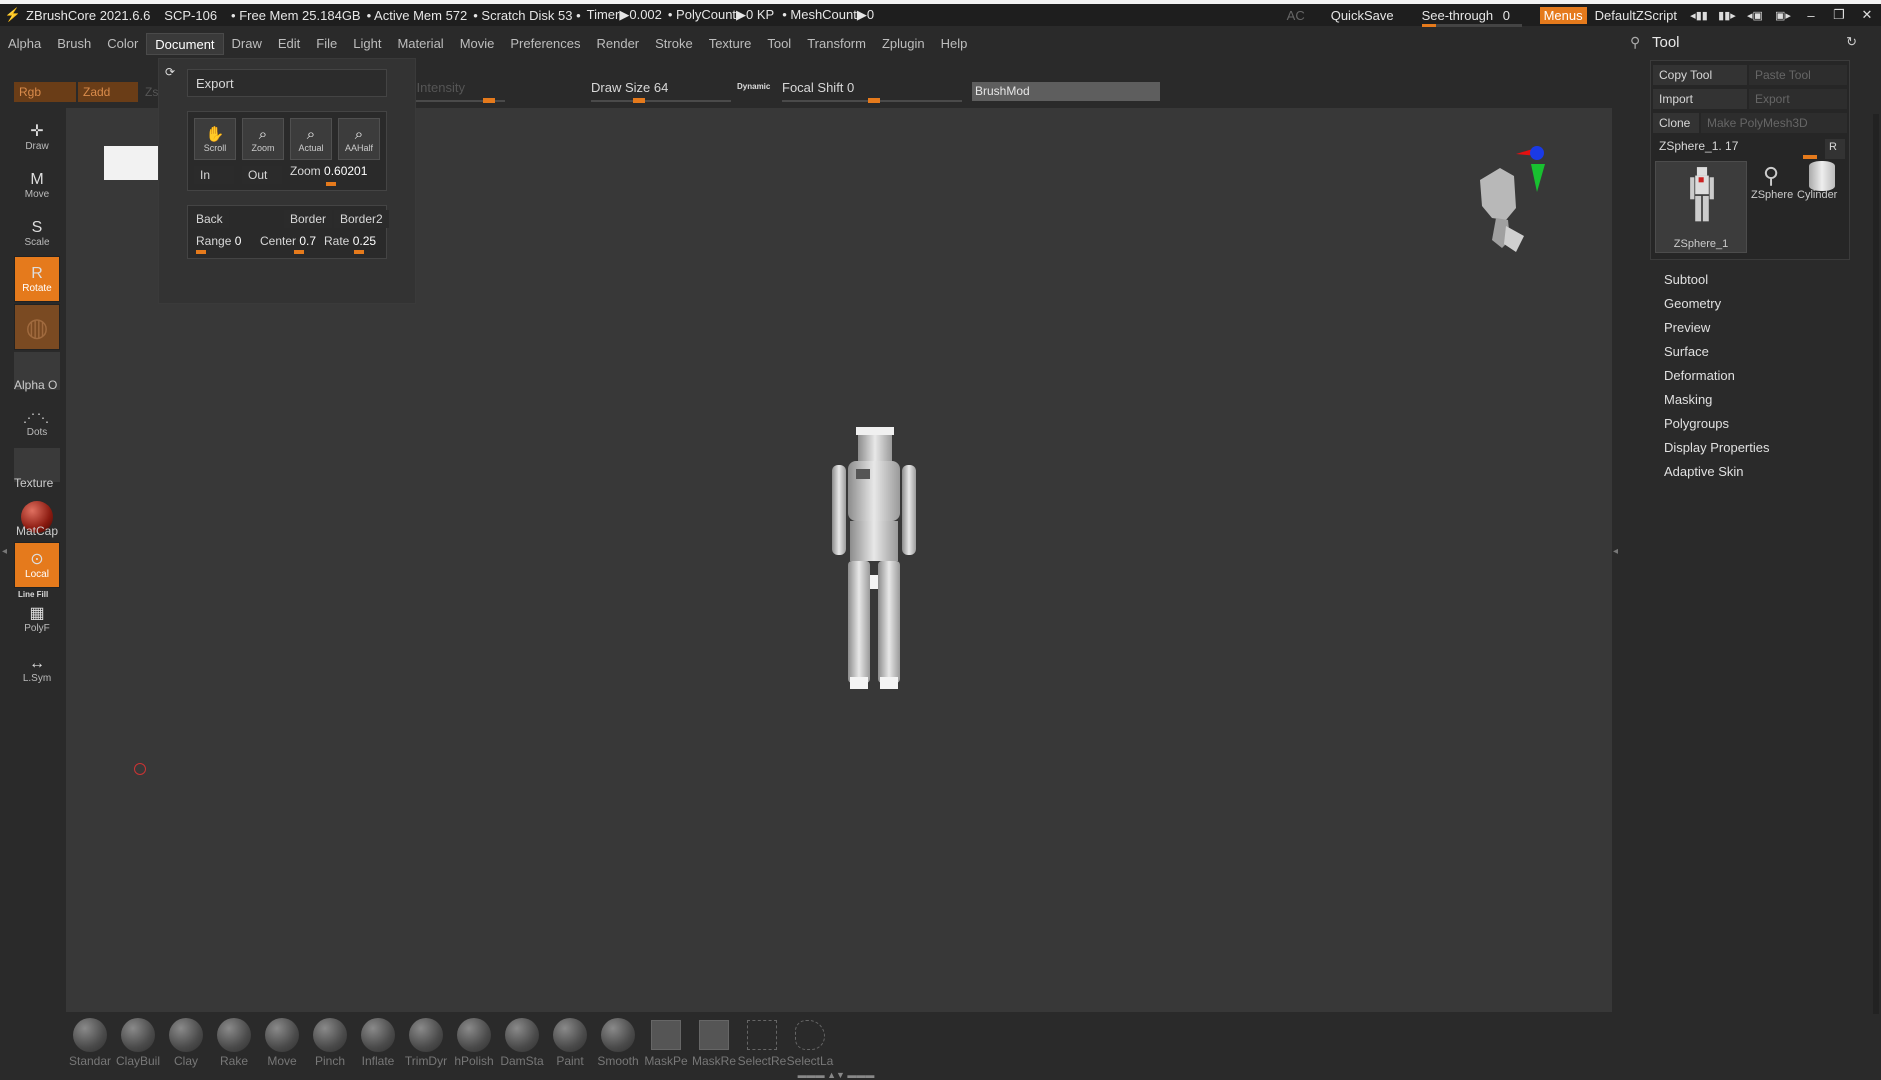  What do you see at coordinates (37, 279) in the screenshot?
I see `rotate-button: R Rotate` at bounding box center [37, 279].